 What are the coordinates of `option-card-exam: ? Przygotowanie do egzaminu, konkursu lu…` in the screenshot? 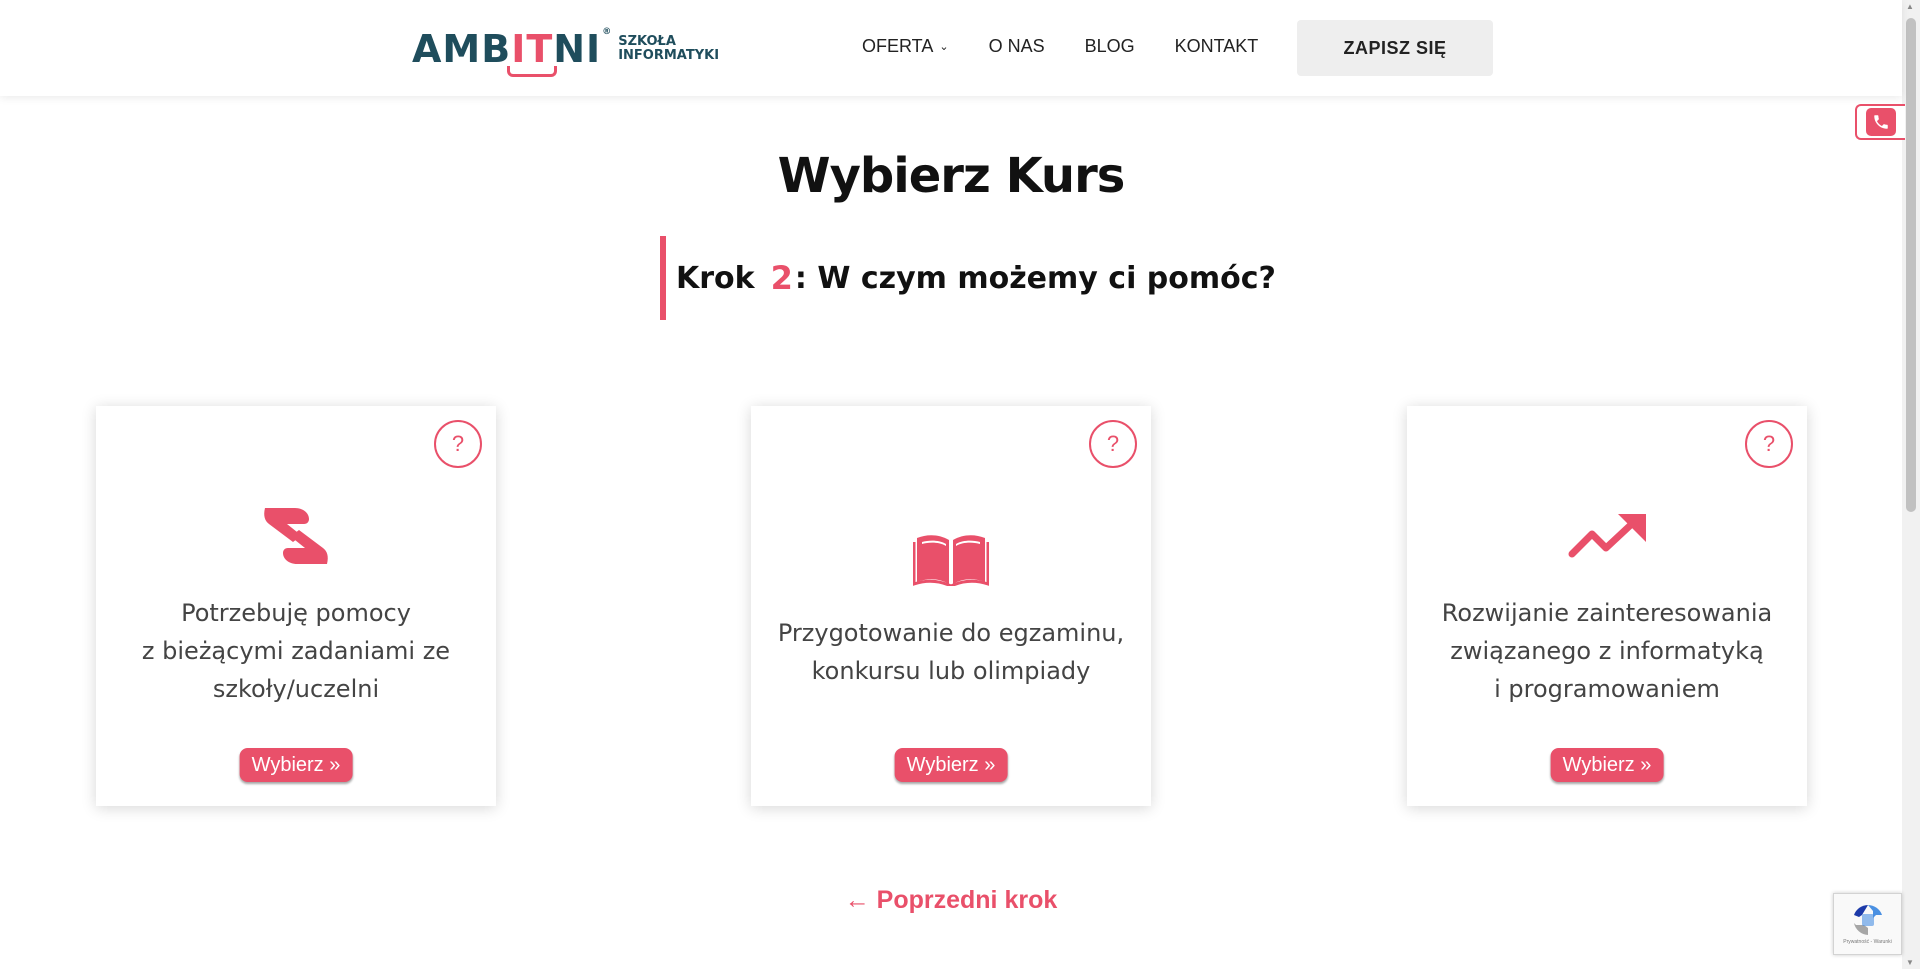 It's located at (951, 606).